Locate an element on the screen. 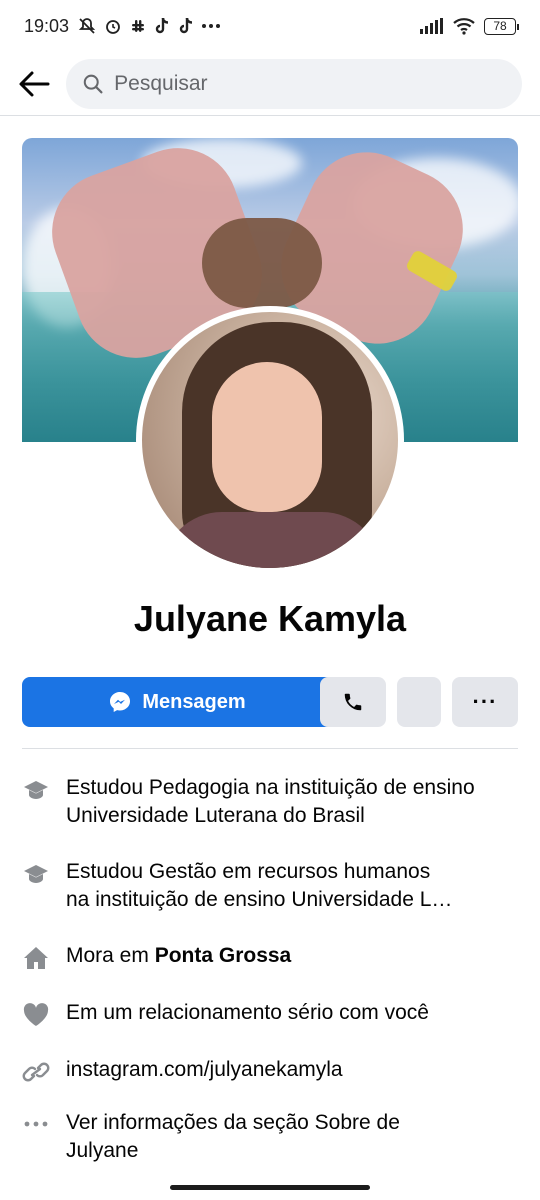 This screenshot has width=540, height=1200. secondary-action-button is located at coordinates (419, 702).